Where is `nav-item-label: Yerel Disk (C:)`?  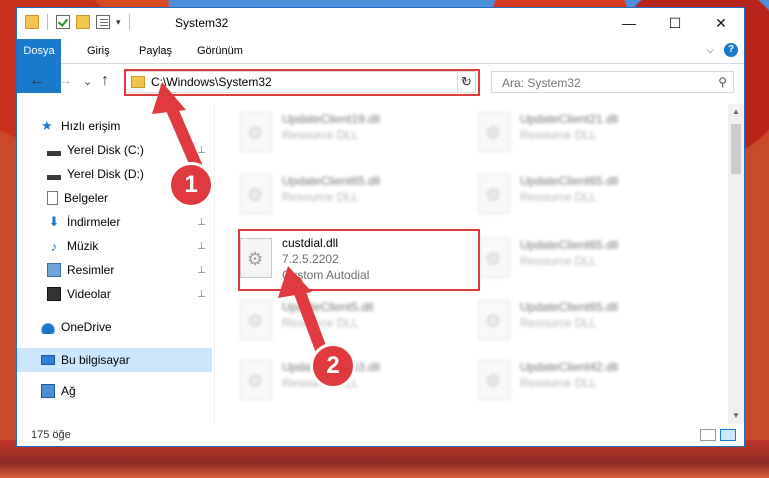 nav-item-label: Yerel Disk (C:) is located at coordinates (105, 150).